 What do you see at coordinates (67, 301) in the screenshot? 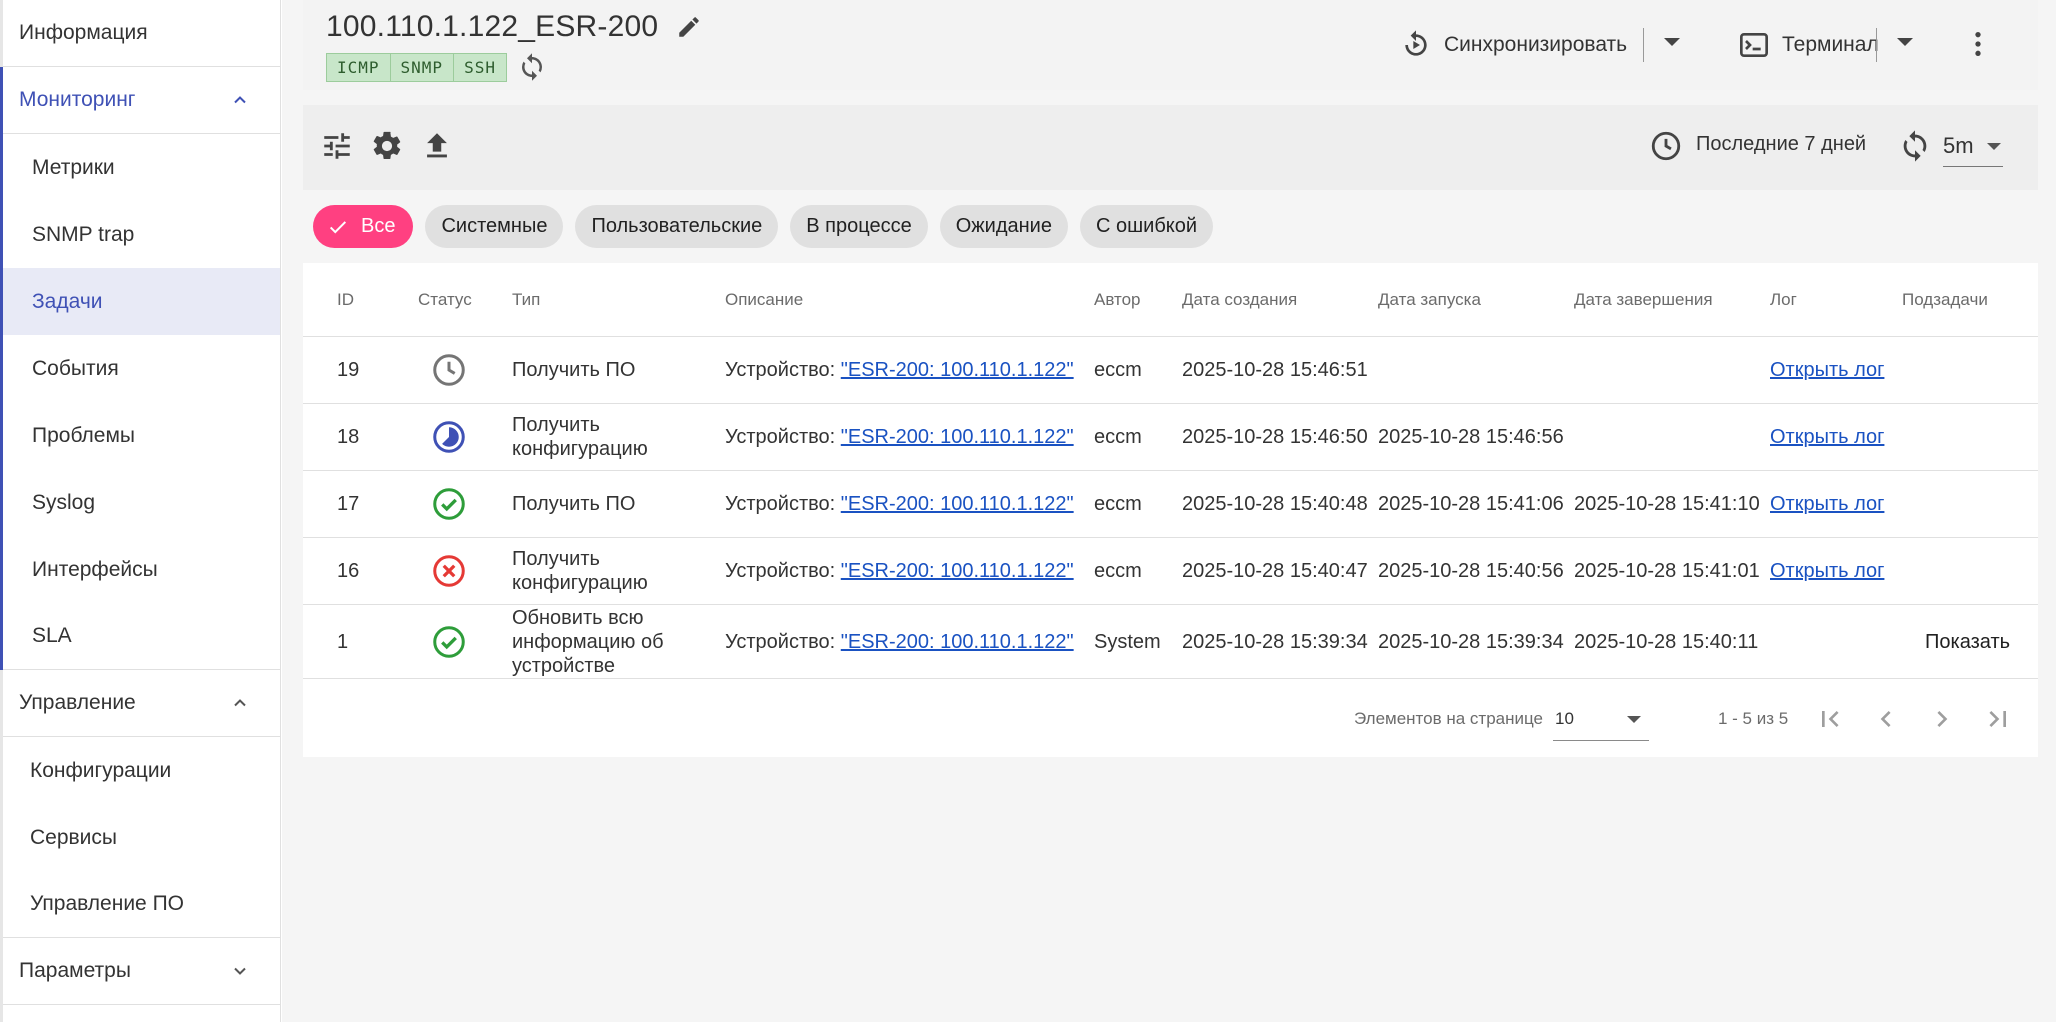
I see `sidebar-item-label: Задачи` at bounding box center [67, 301].